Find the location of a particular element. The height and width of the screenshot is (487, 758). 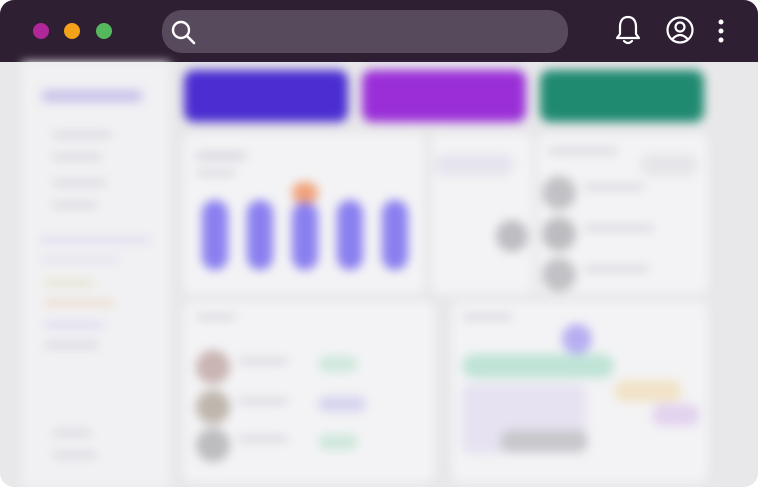

maximize-window-button is located at coordinates (104, 31).